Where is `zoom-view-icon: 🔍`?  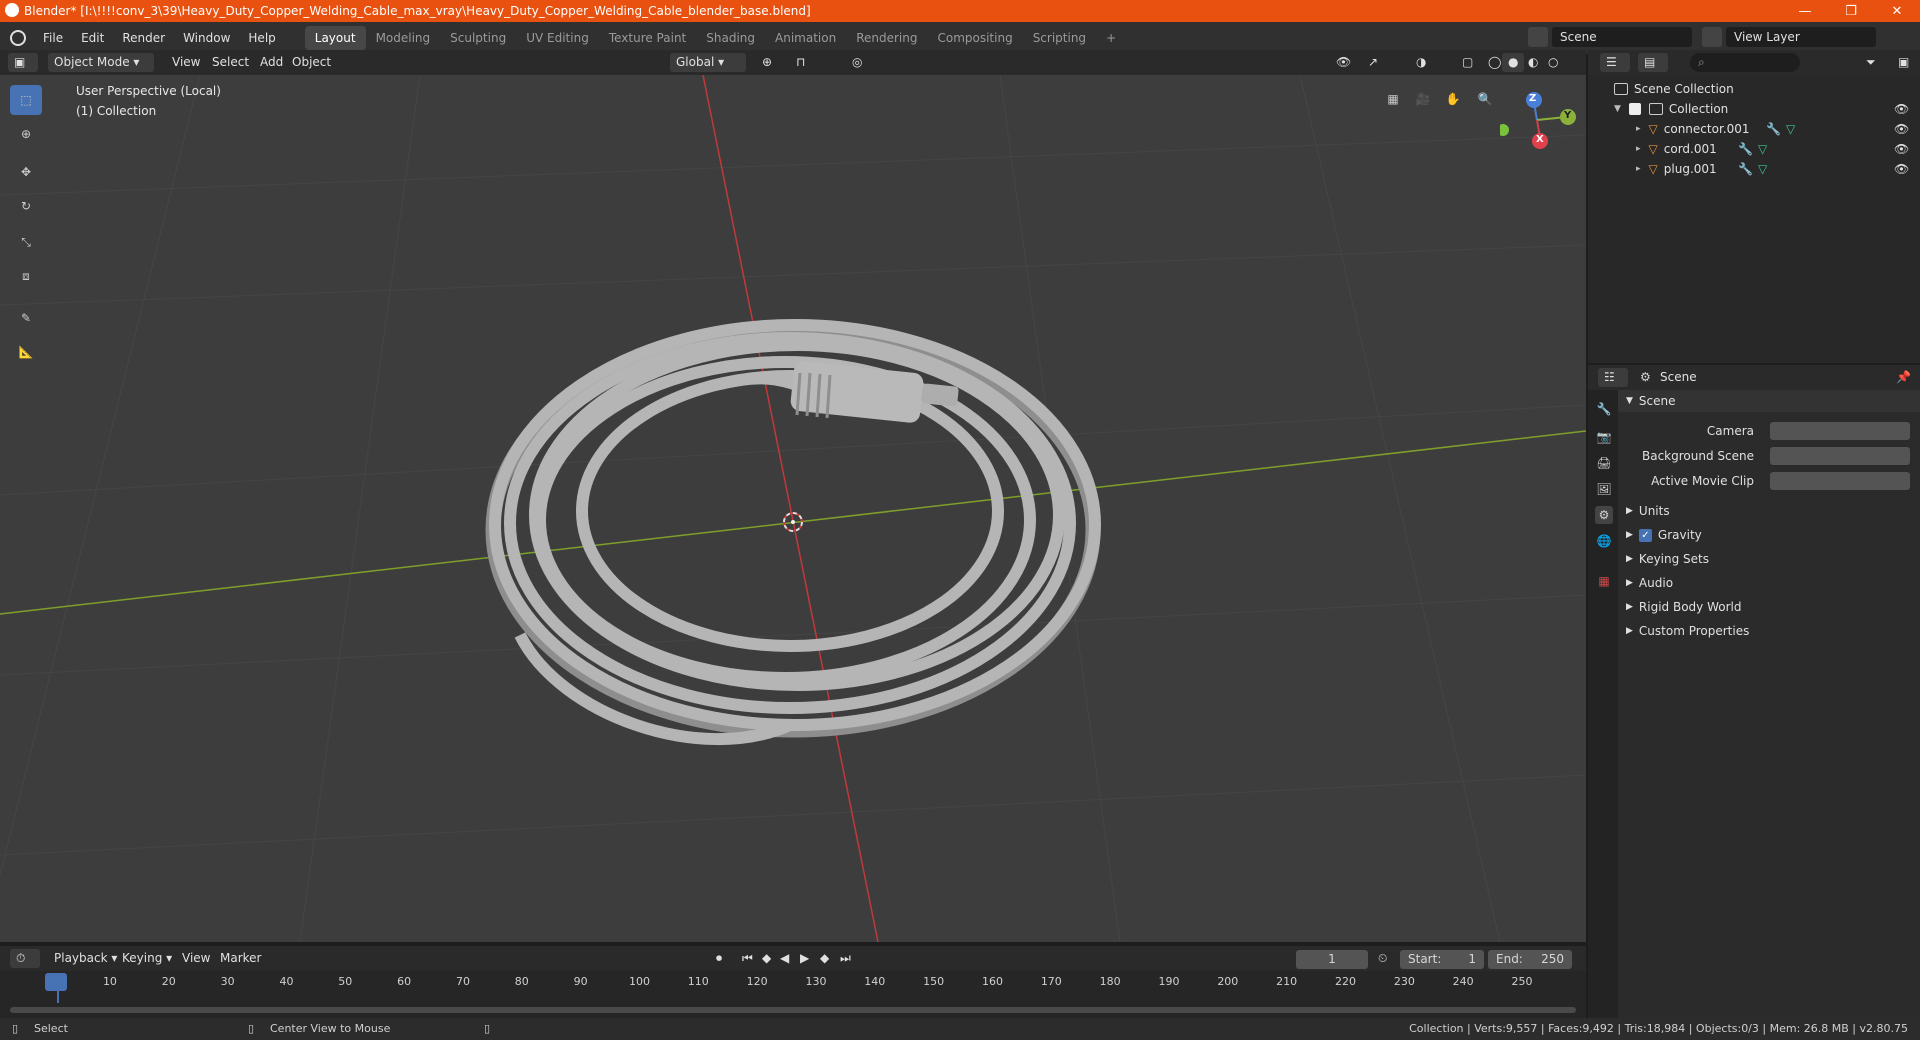 zoom-view-icon: 🔍 is located at coordinates (1485, 99).